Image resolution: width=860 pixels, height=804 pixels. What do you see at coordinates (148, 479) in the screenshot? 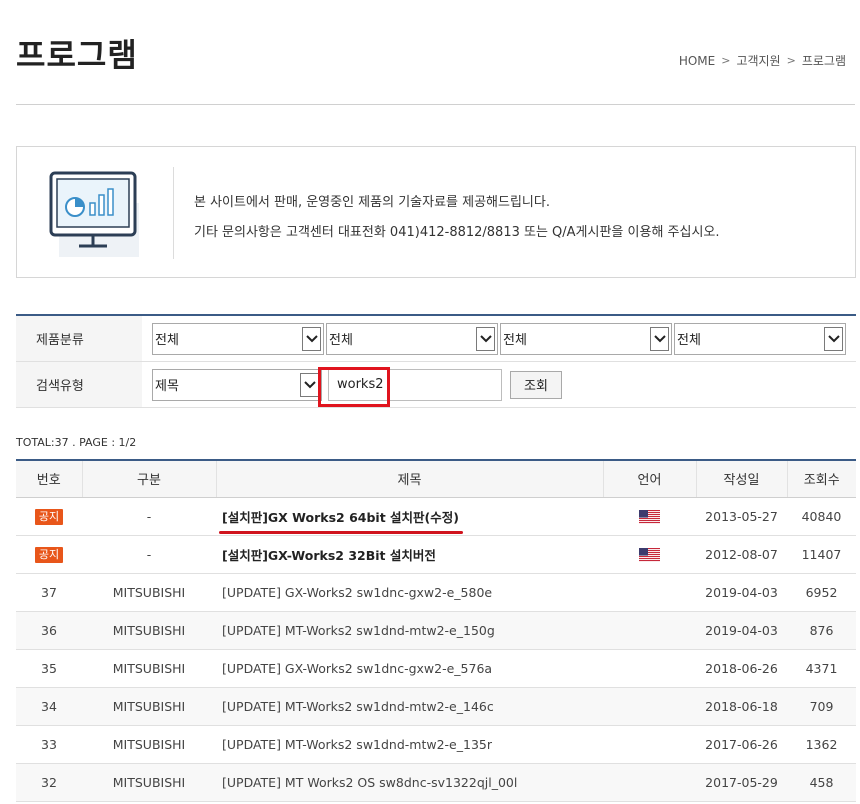
I see `header-category: 구분` at bounding box center [148, 479].